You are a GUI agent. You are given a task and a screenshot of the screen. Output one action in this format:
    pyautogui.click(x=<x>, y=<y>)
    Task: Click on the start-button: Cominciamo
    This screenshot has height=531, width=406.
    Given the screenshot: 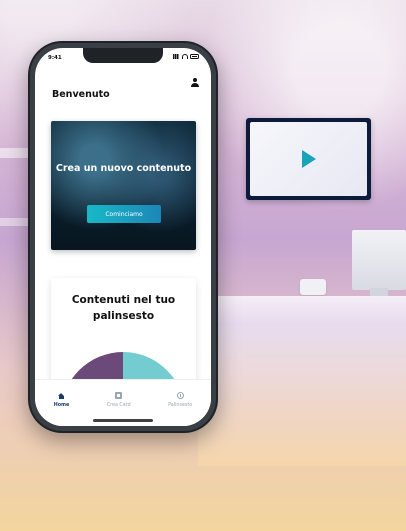 What is the action you would take?
    pyautogui.click(x=124, y=214)
    